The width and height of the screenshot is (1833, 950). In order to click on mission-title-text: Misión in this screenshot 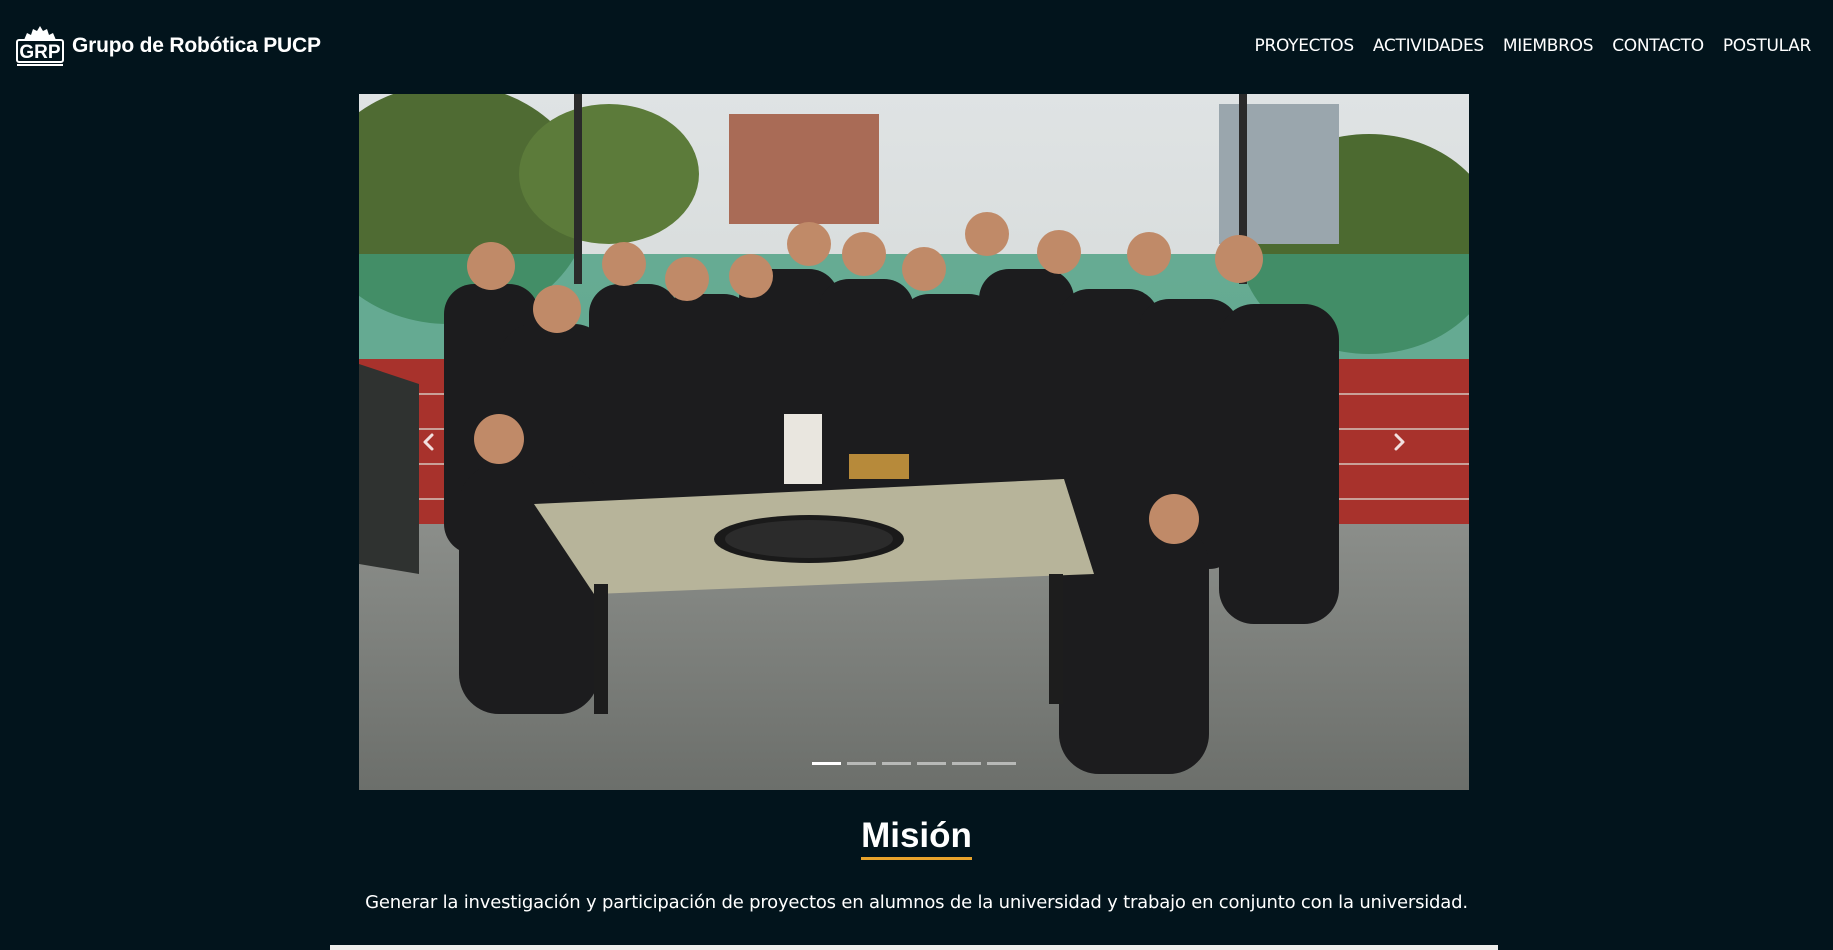, I will do `click(916, 838)`.